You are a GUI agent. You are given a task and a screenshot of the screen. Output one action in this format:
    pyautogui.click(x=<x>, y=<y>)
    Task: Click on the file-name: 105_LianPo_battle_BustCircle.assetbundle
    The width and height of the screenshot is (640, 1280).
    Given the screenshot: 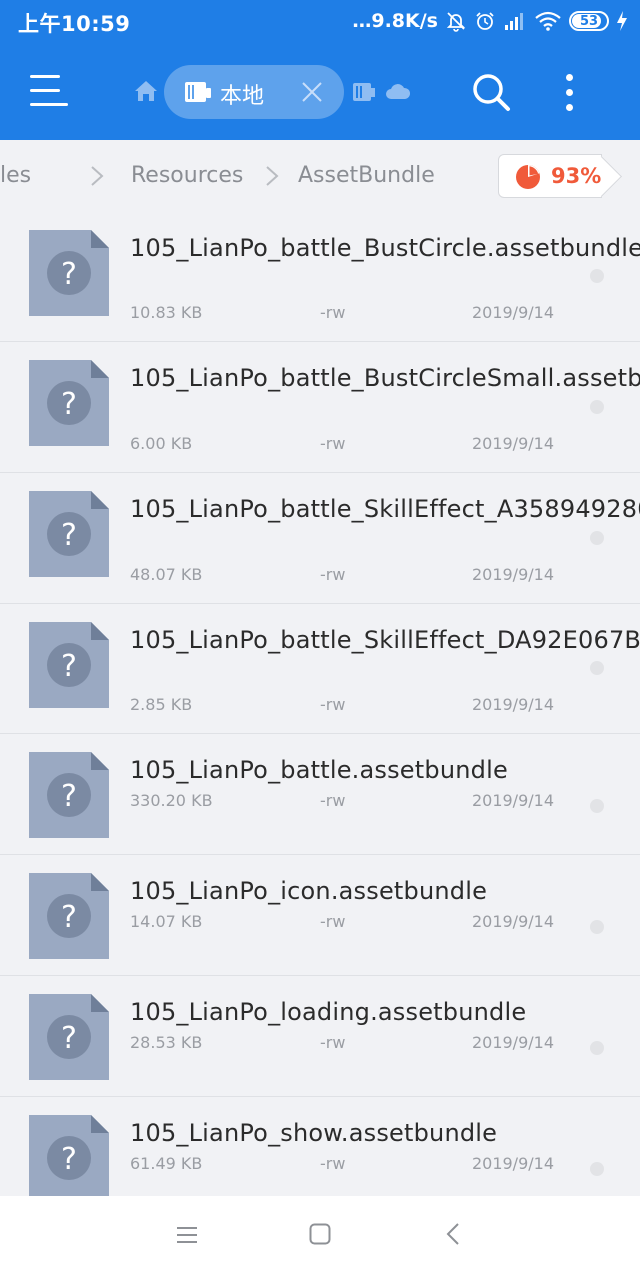 What is the action you would take?
    pyautogui.click(x=385, y=248)
    